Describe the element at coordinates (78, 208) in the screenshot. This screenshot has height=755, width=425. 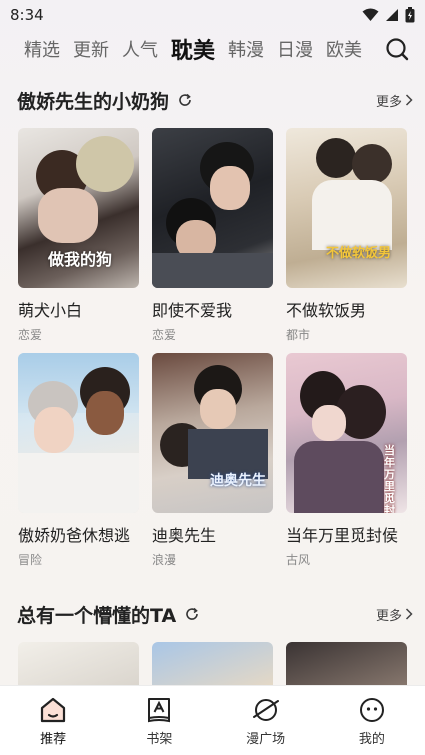
I see `comic-cover: 做我的狗` at that location.